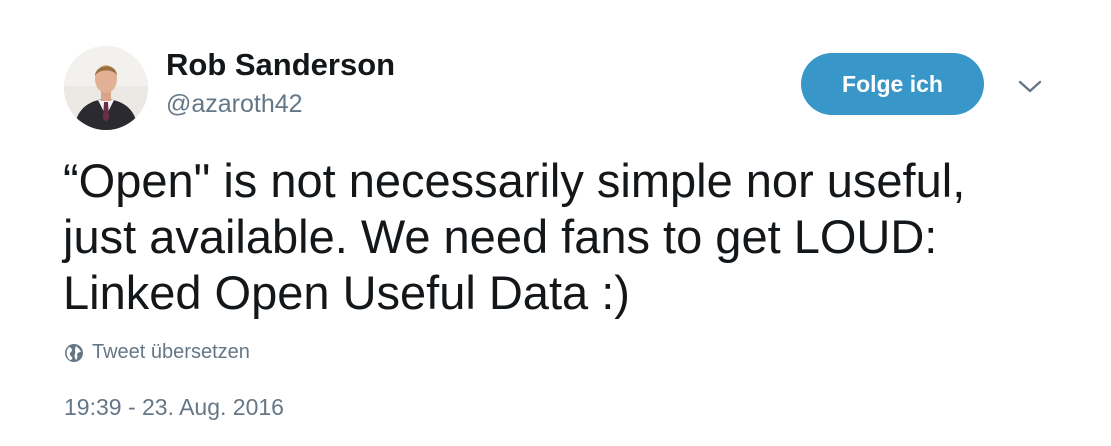 Image resolution: width=1111 pixels, height=446 pixels. I want to click on translate-tweet-link: Tweet übersetzen, so click(157, 352).